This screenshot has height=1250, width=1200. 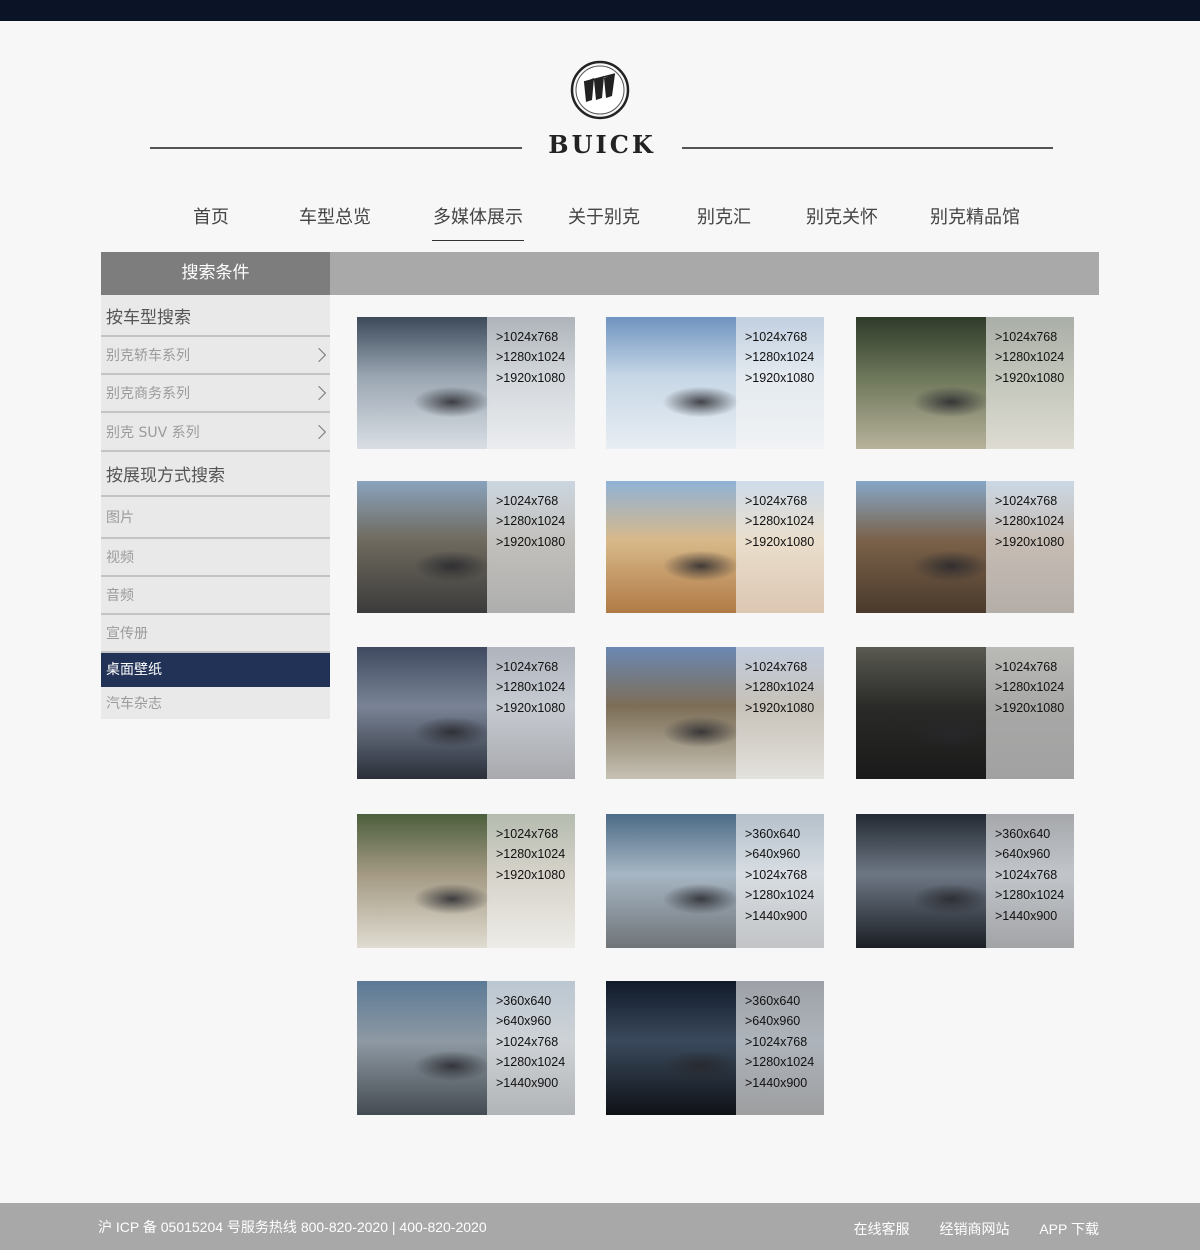 What do you see at coordinates (215, 596) in the screenshot?
I see `sidebar-item-audio: 音频` at bounding box center [215, 596].